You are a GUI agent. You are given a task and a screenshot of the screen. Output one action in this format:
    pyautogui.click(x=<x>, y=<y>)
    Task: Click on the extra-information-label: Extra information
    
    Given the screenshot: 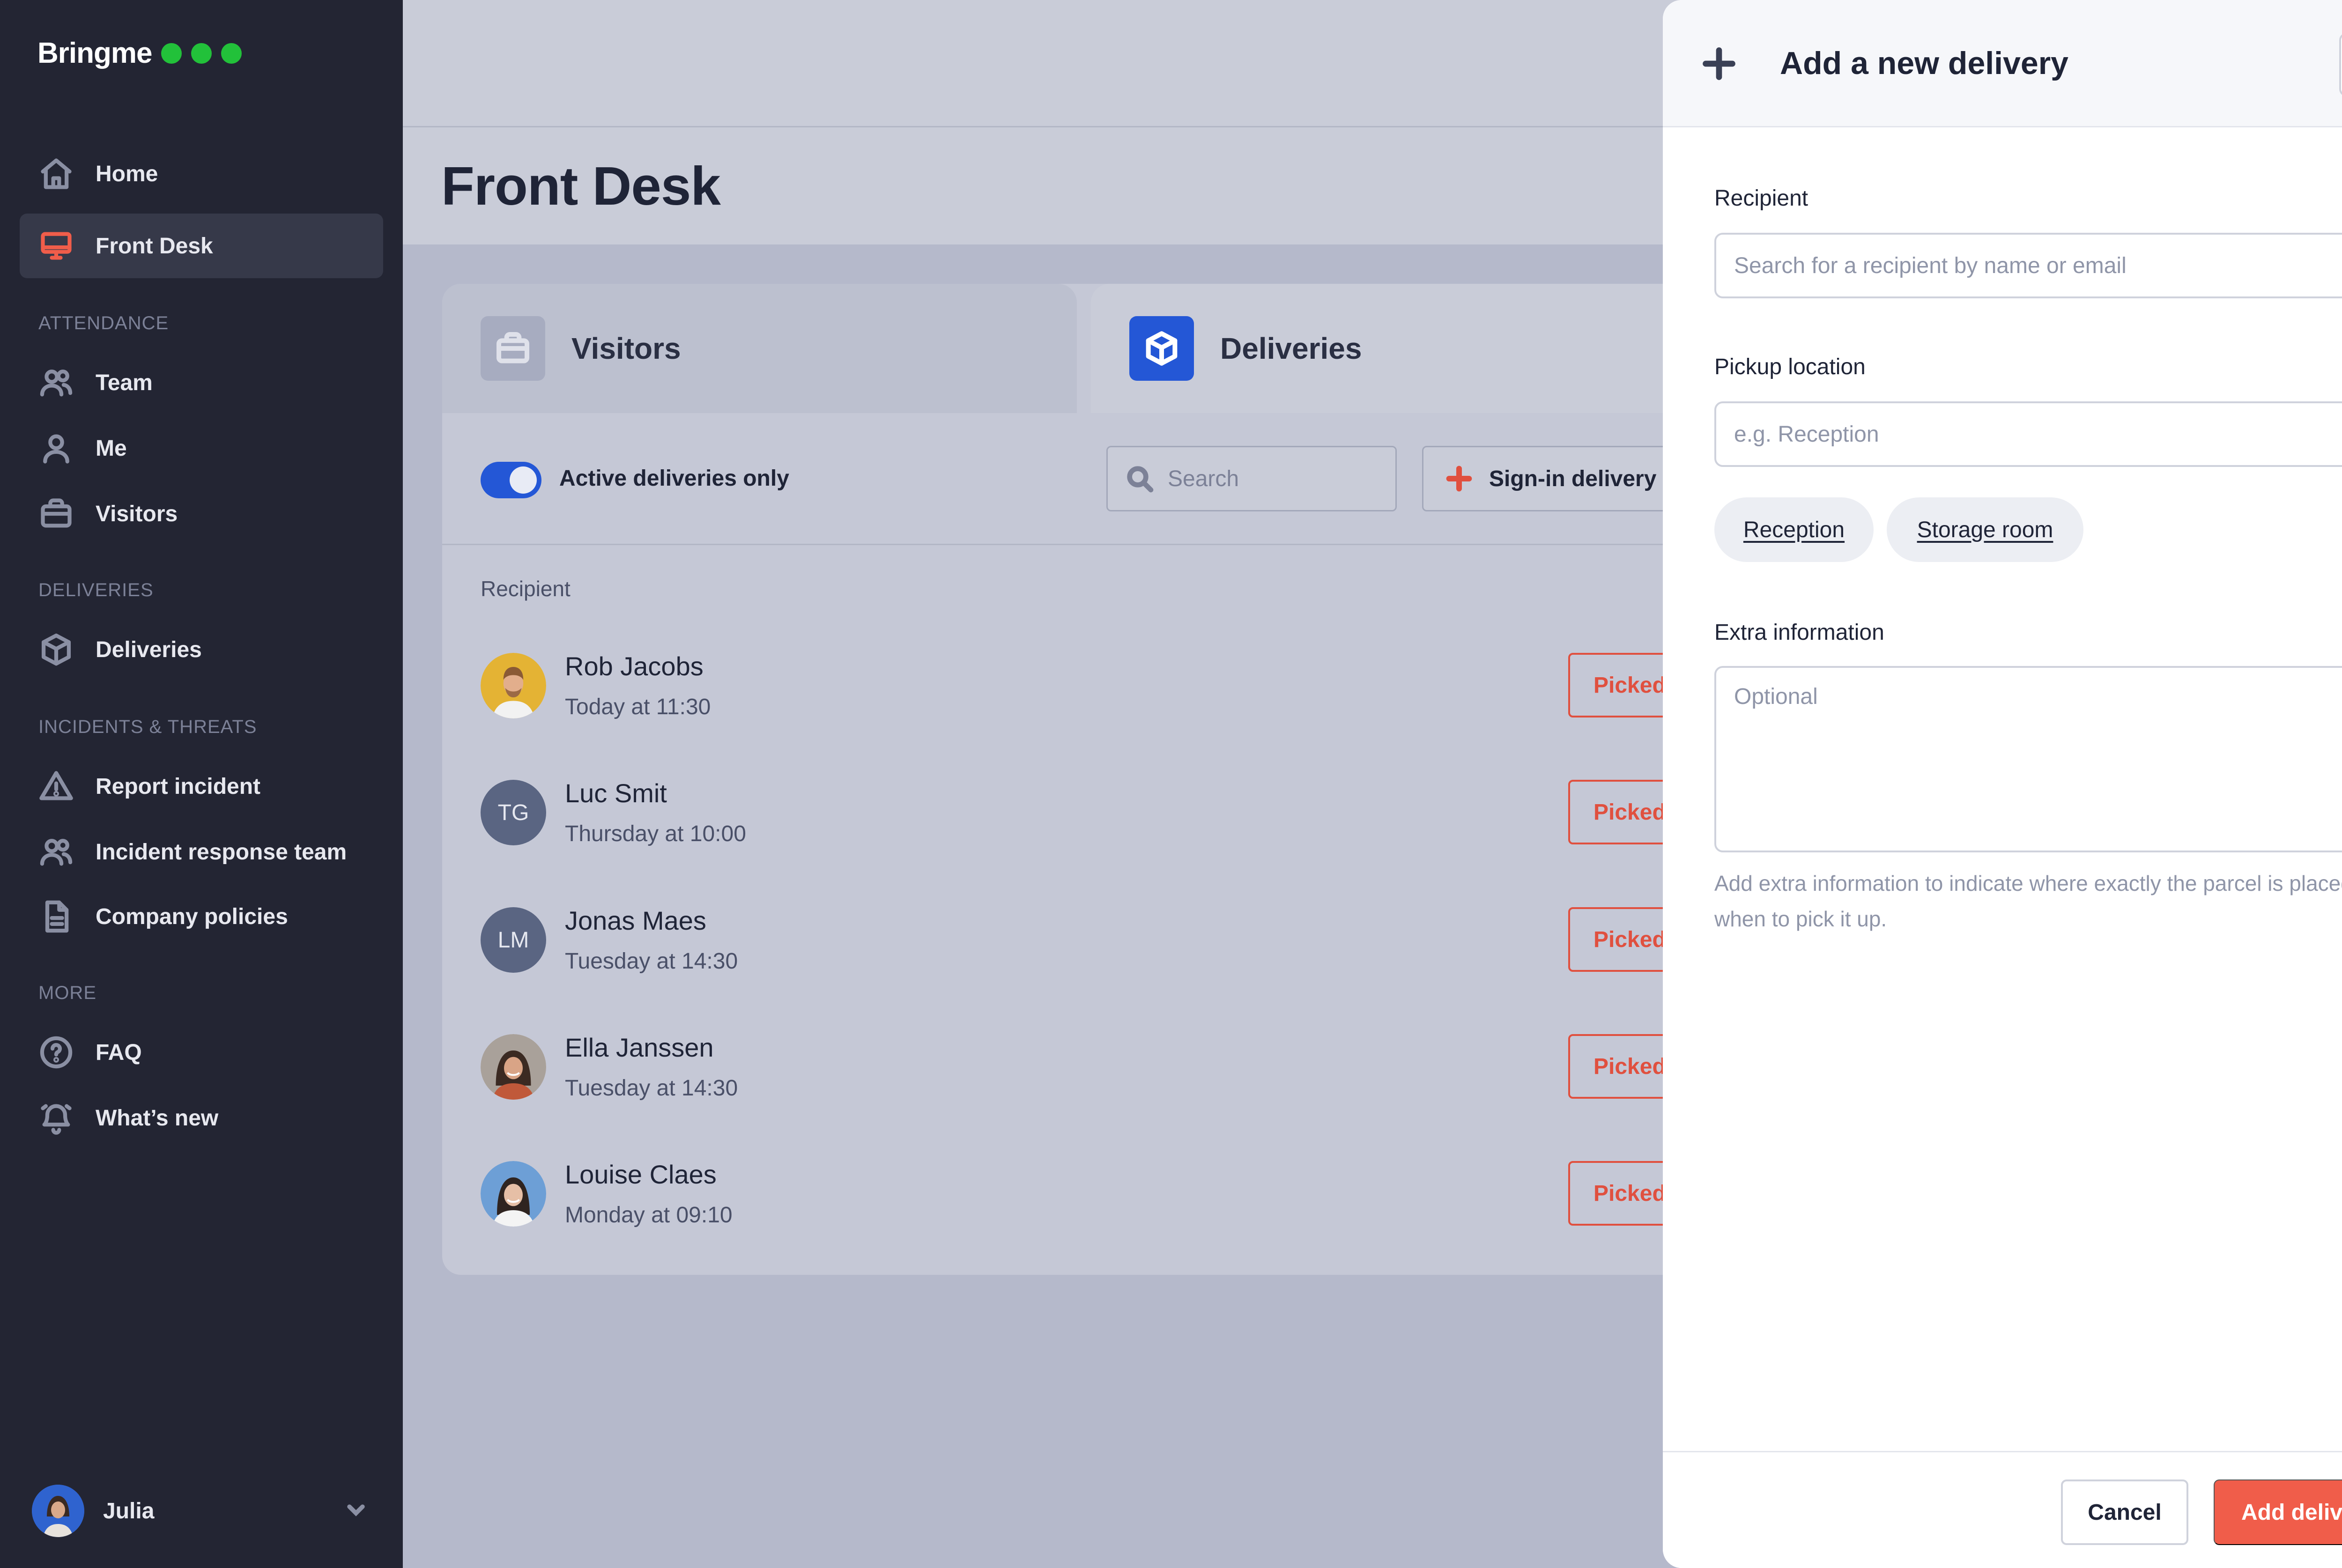 What is the action you would take?
    pyautogui.click(x=1799, y=632)
    